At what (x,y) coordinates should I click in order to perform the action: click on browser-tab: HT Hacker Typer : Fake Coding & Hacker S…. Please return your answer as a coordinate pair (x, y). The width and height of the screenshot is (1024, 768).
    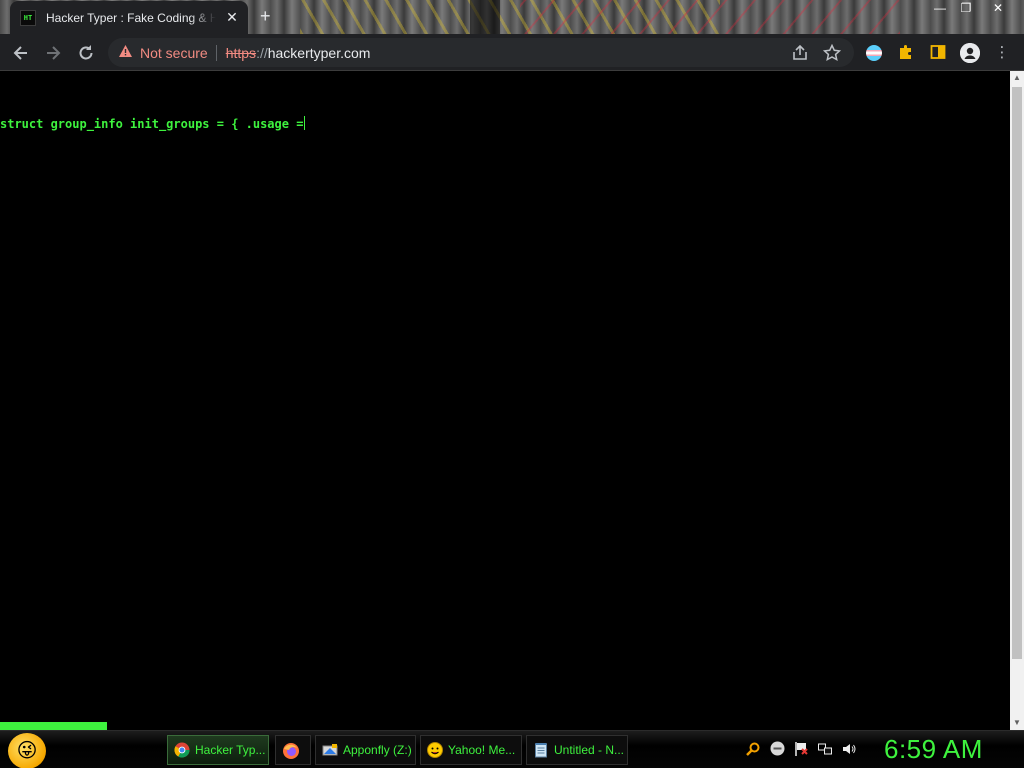
    Looking at the image, I should click on (129, 17).